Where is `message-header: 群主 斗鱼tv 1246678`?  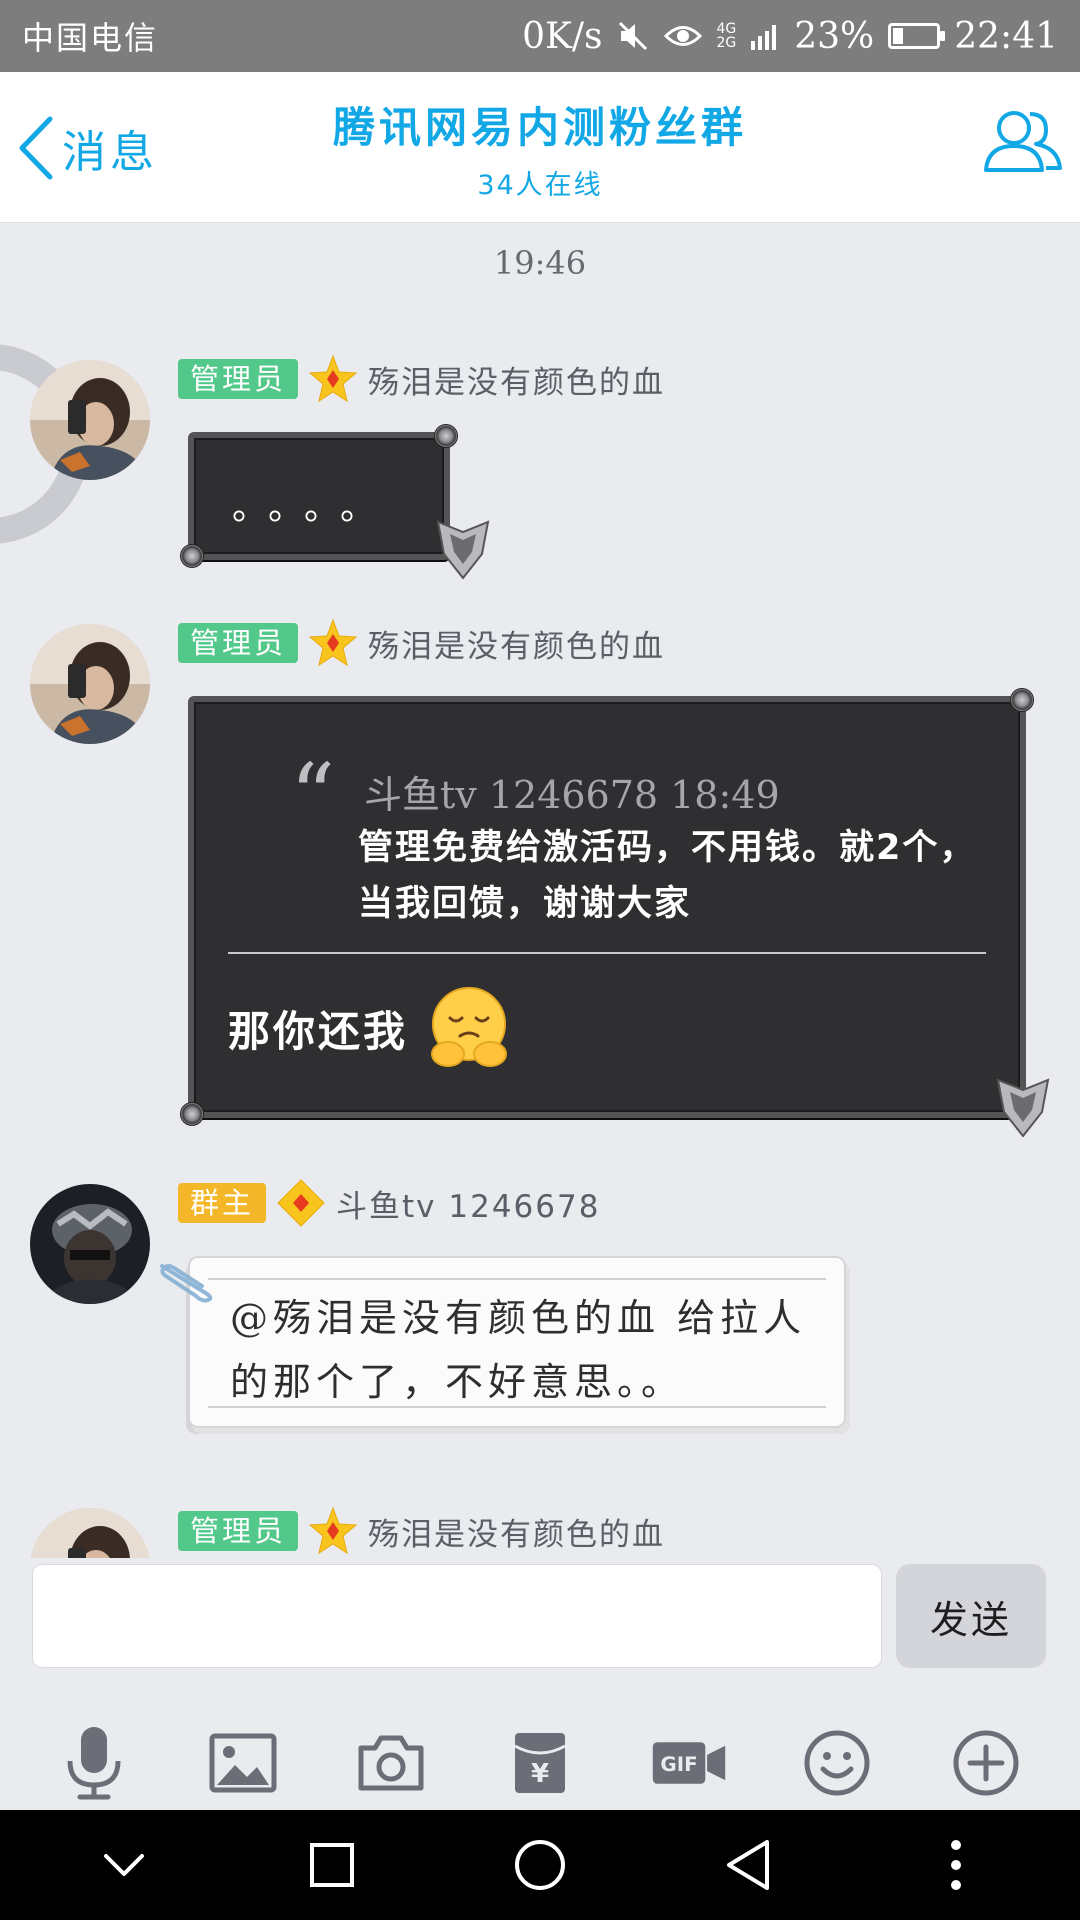
message-header: 群主 斗鱼tv 1246678 is located at coordinates (389, 1203).